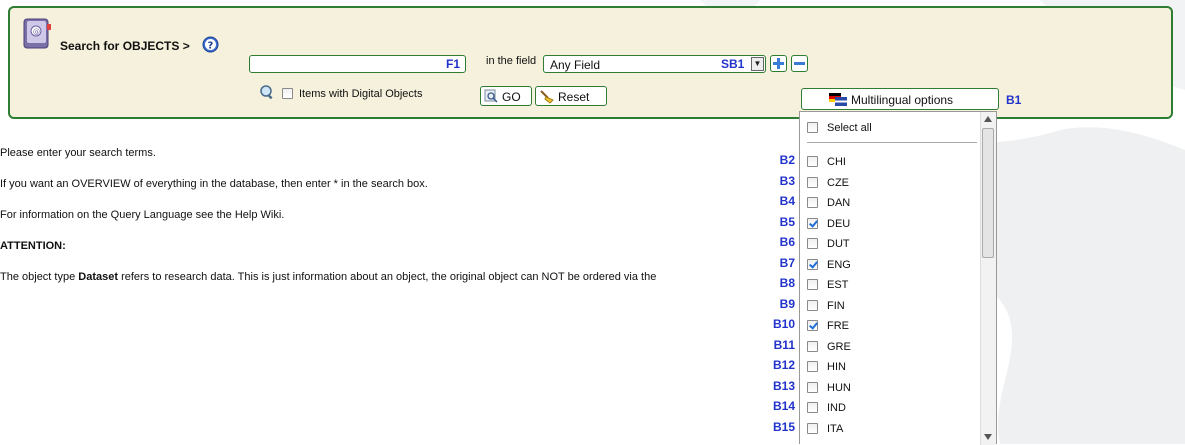 This screenshot has width=1185, height=445. Describe the element at coordinates (836, 305) in the screenshot. I see `language-code: FIN` at that location.